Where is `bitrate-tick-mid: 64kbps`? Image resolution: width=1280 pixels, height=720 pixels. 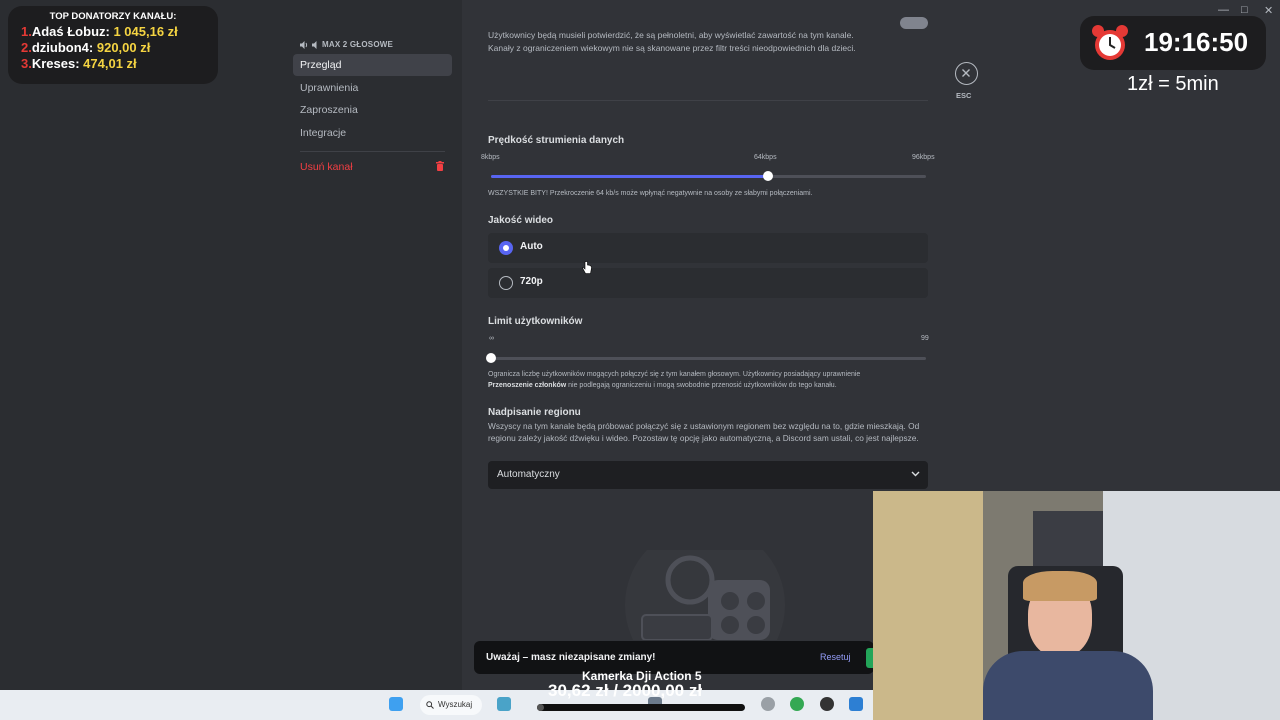 bitrate-tick-mid: 64kbps is located at coordinates (765, 157).